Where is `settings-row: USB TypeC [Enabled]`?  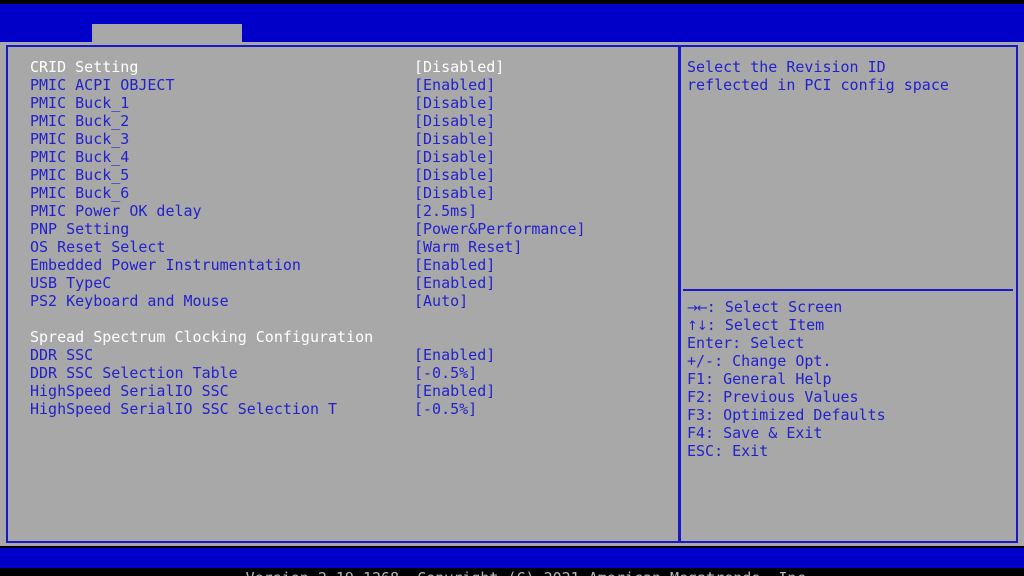 settings-row: USB TypeC [Enabled] is located at coordinates (335, 283).